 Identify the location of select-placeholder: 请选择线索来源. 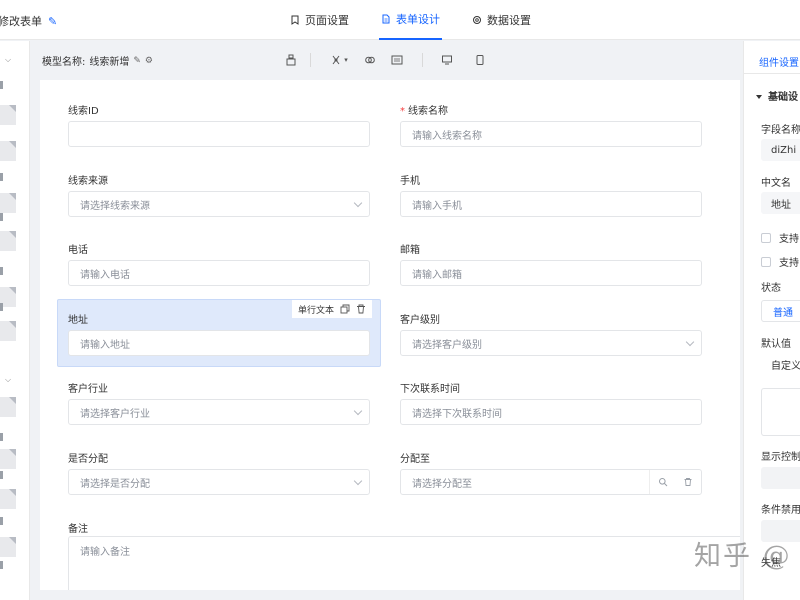
(115, 206).